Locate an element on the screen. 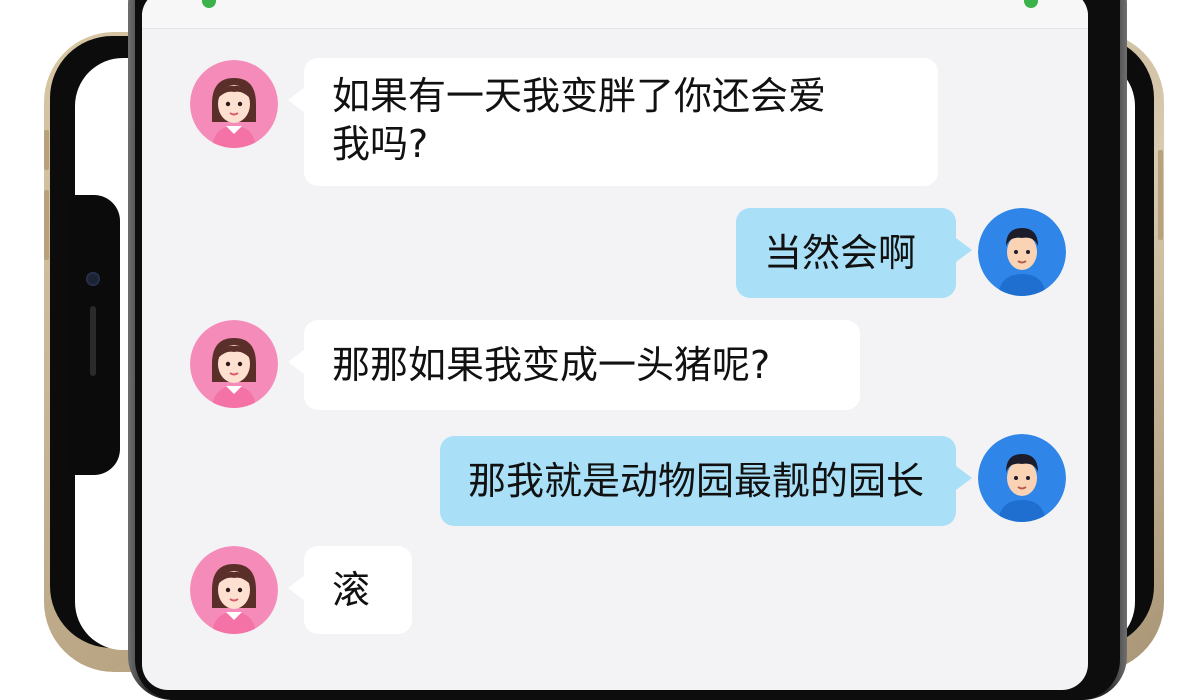 The height and width of the screenshot is (700, 1200). message-bubble-sent: 那我就是动物园最靓的园长 is located at coordinates (706, 481).